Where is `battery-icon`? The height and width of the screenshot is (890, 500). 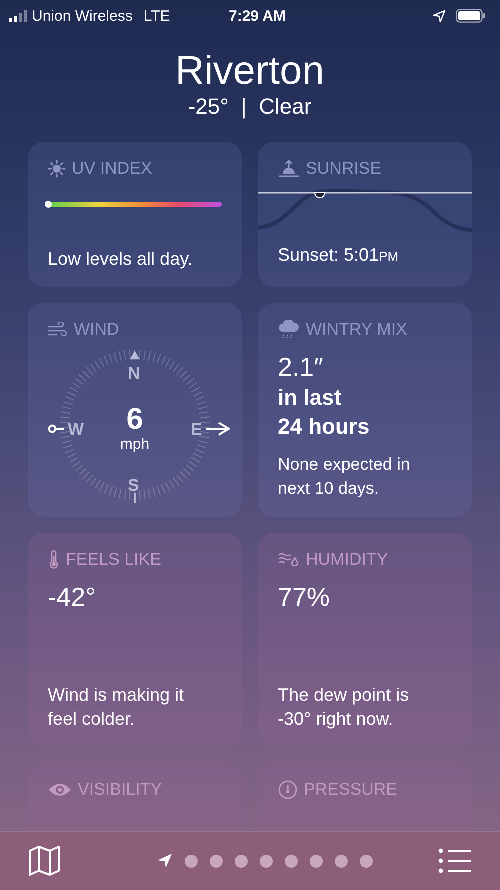 battery-icon is located at coordinates (471, 16).